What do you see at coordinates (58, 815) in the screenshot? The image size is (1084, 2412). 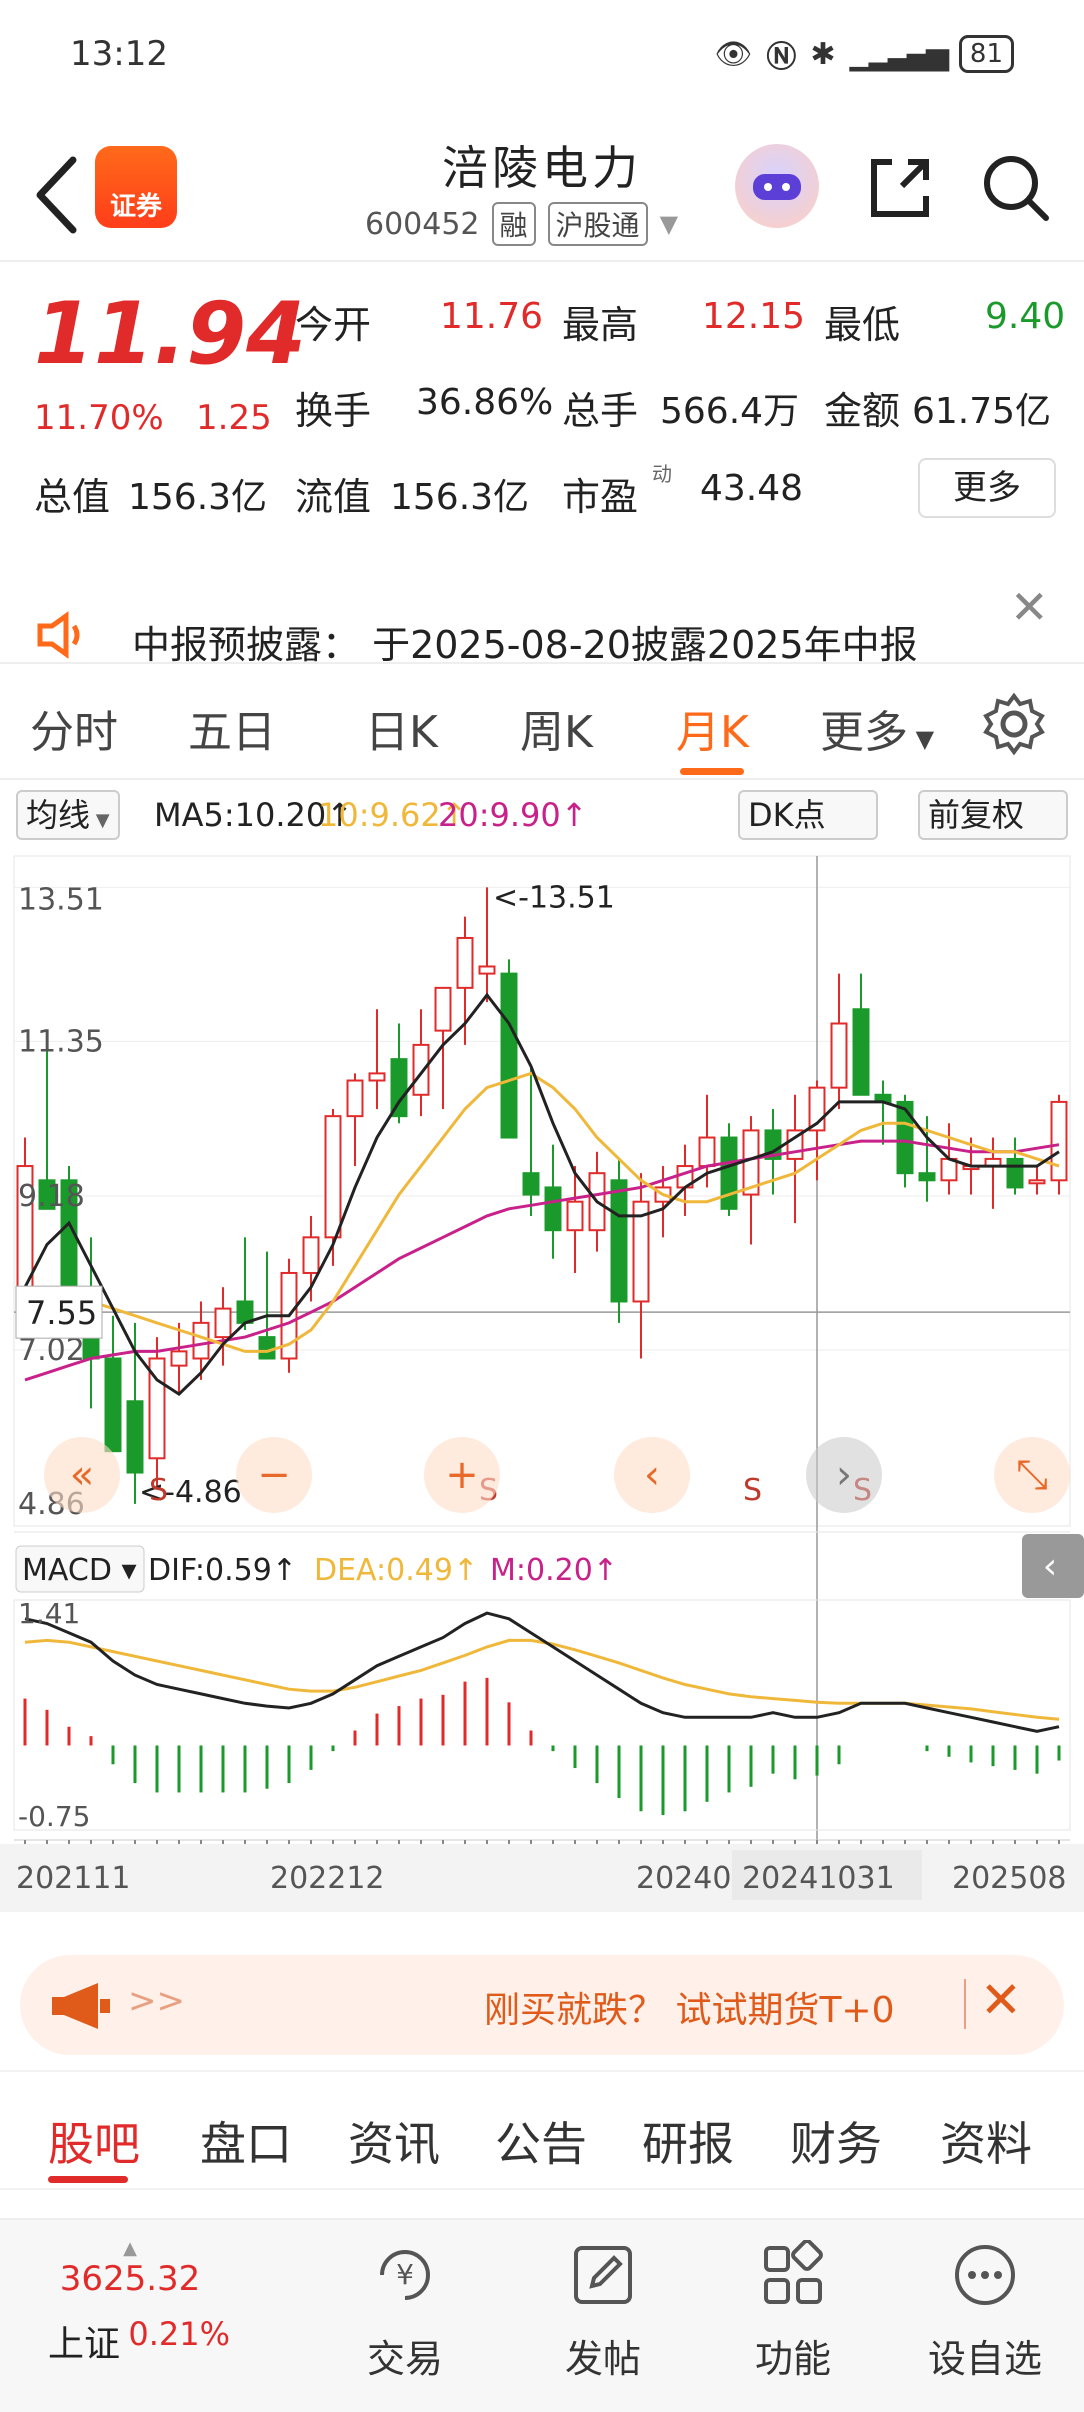 I see `ma-selector-label: 均线` at bounding box center [58, 815].